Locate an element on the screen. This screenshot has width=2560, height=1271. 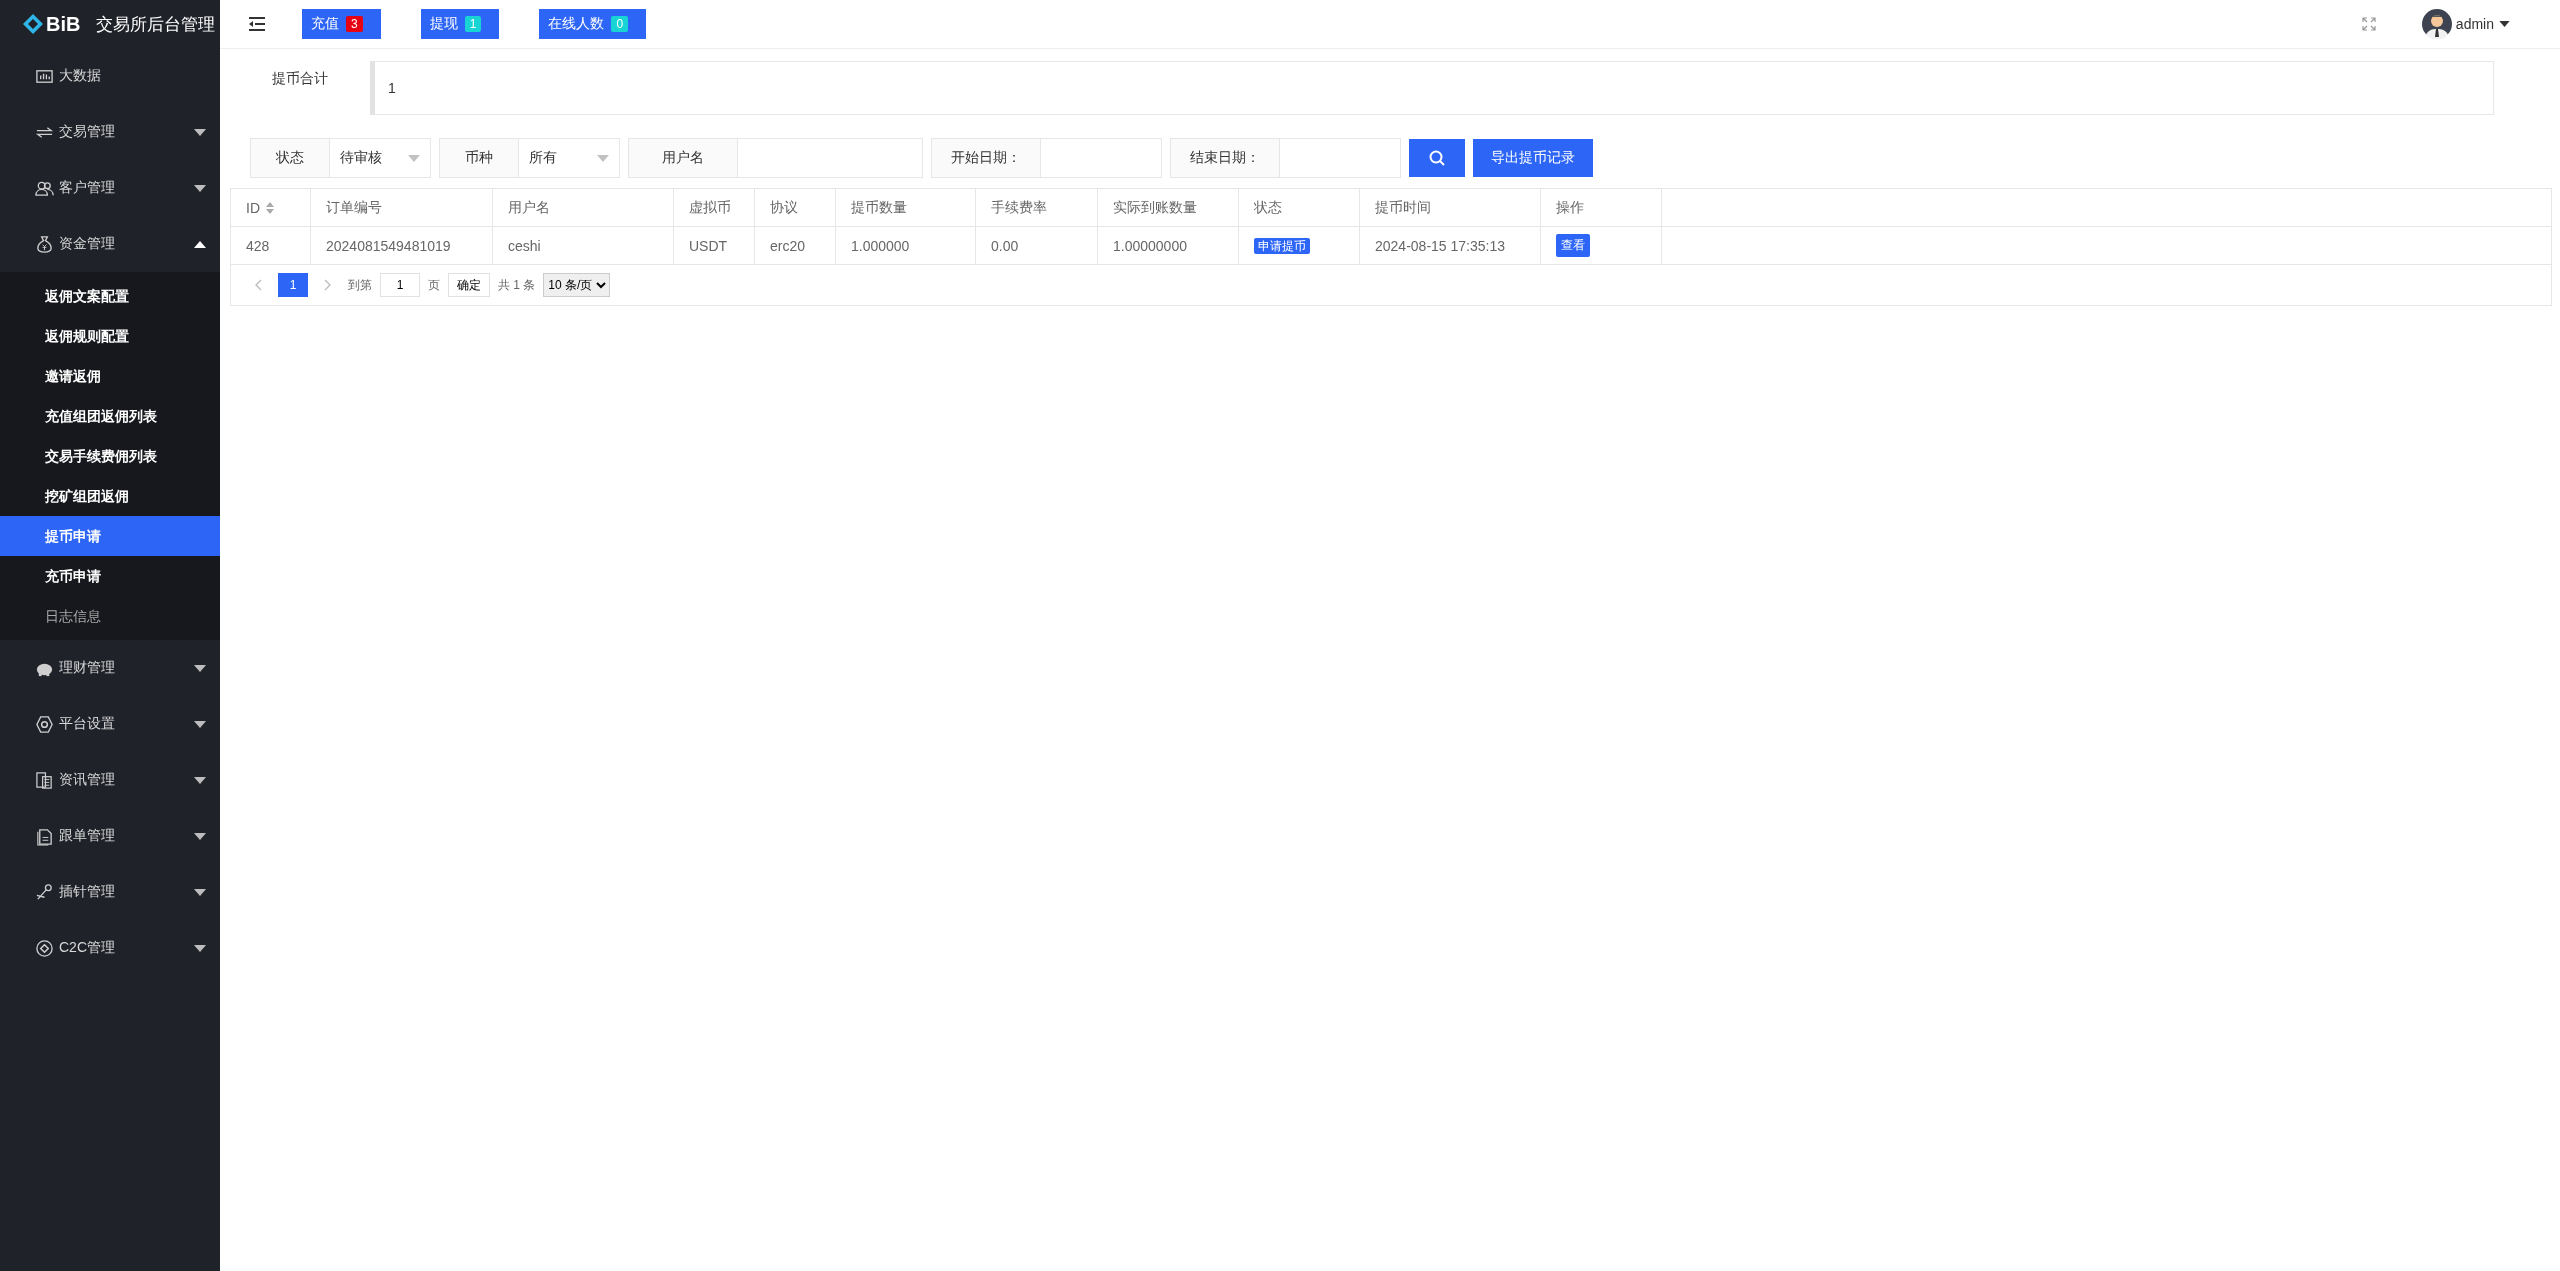
menu-icon is located at coordinates (257, 24).